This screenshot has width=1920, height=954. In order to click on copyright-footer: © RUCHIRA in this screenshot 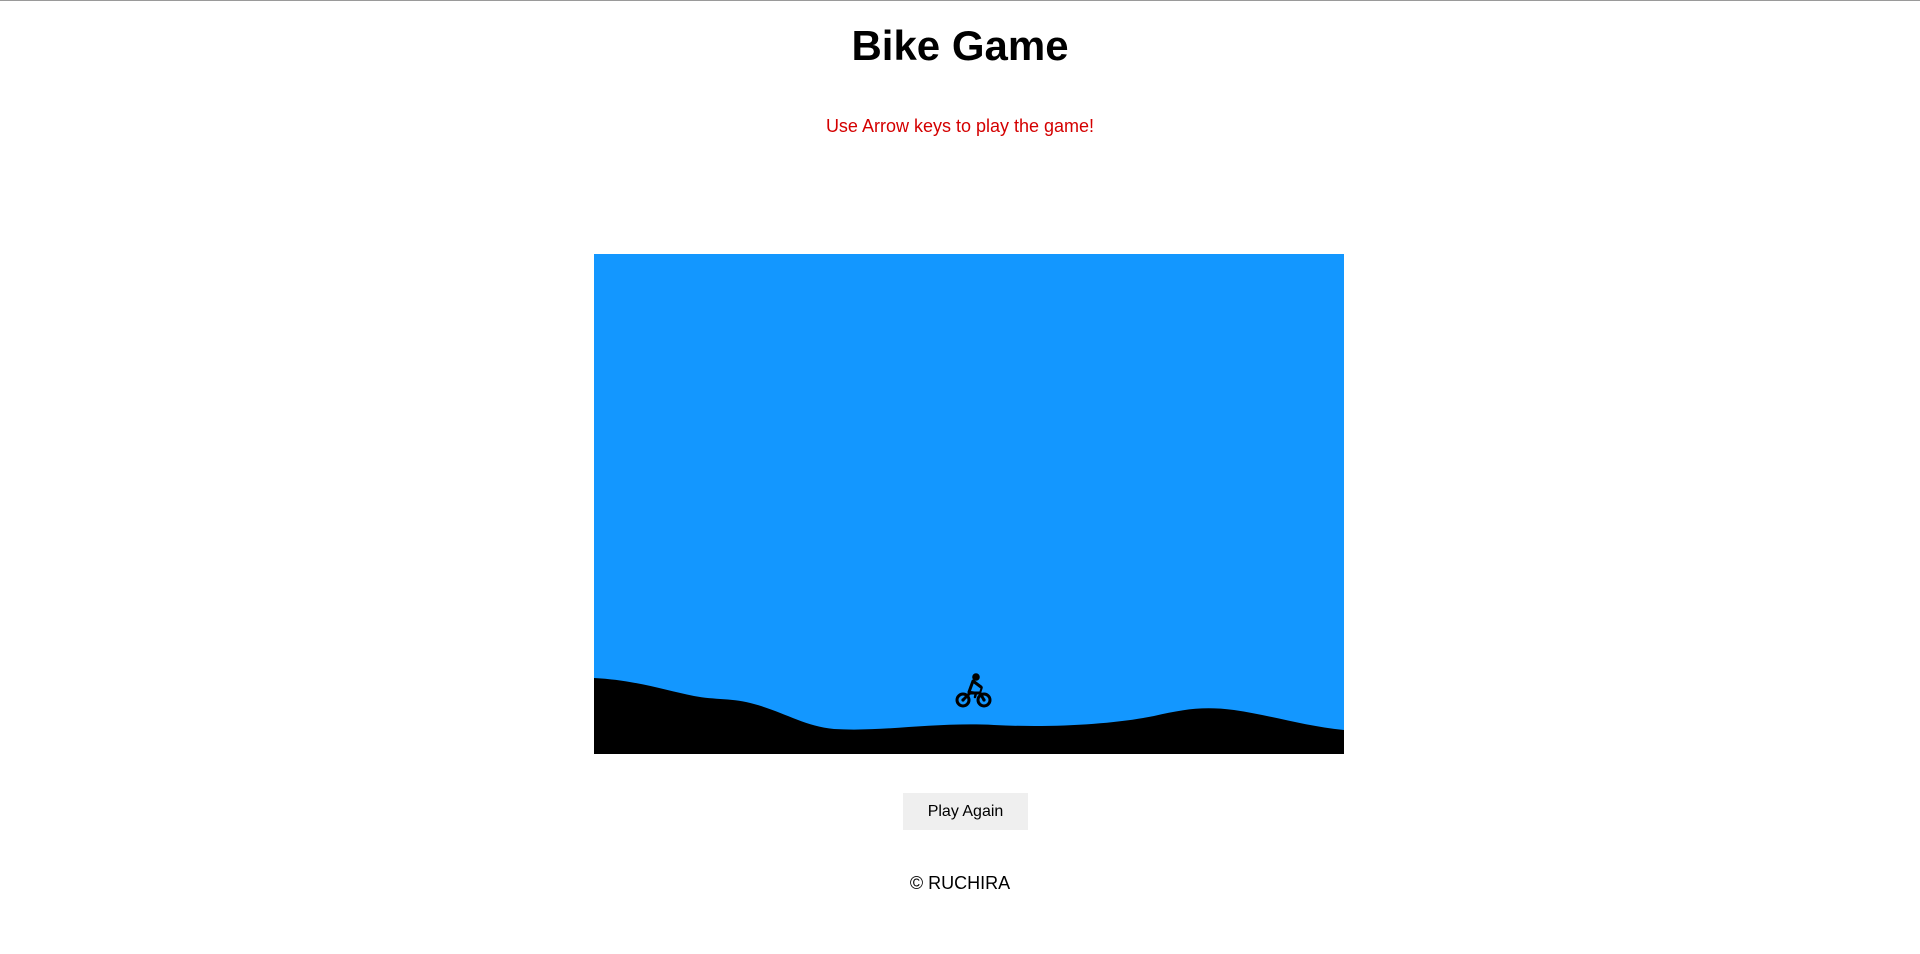, I will do `click(960, 883)`.